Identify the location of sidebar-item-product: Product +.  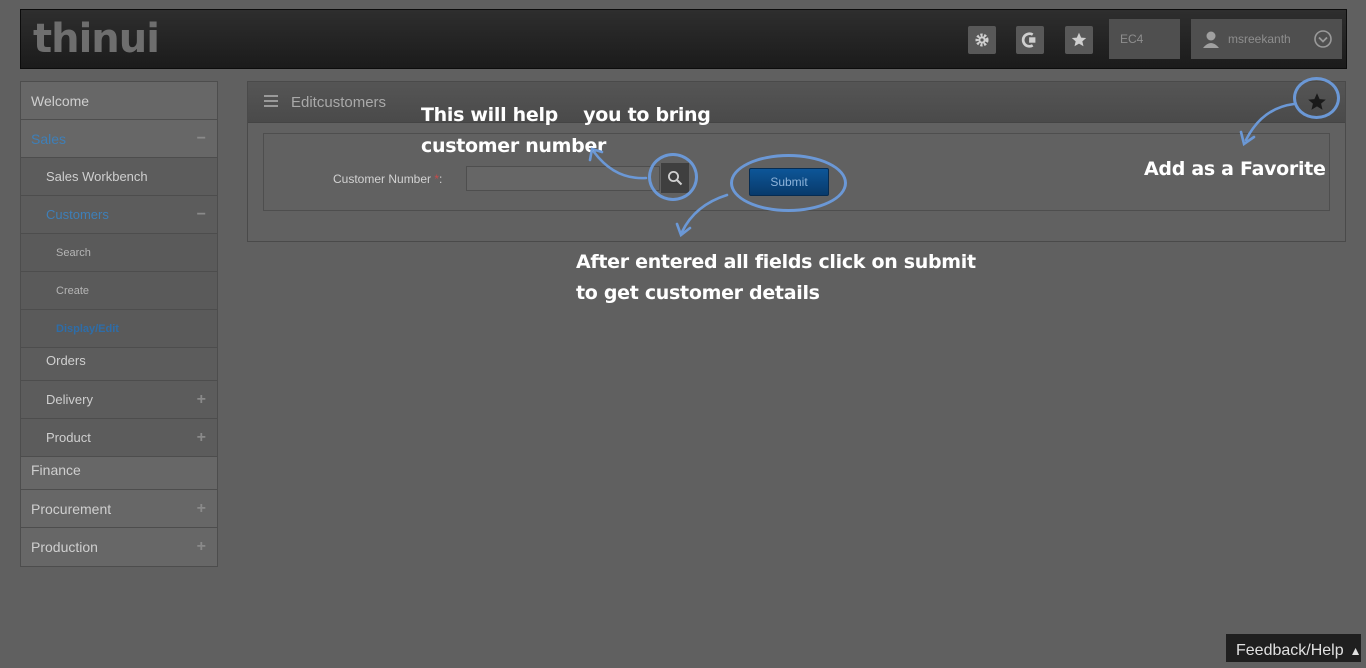
(119, 438).